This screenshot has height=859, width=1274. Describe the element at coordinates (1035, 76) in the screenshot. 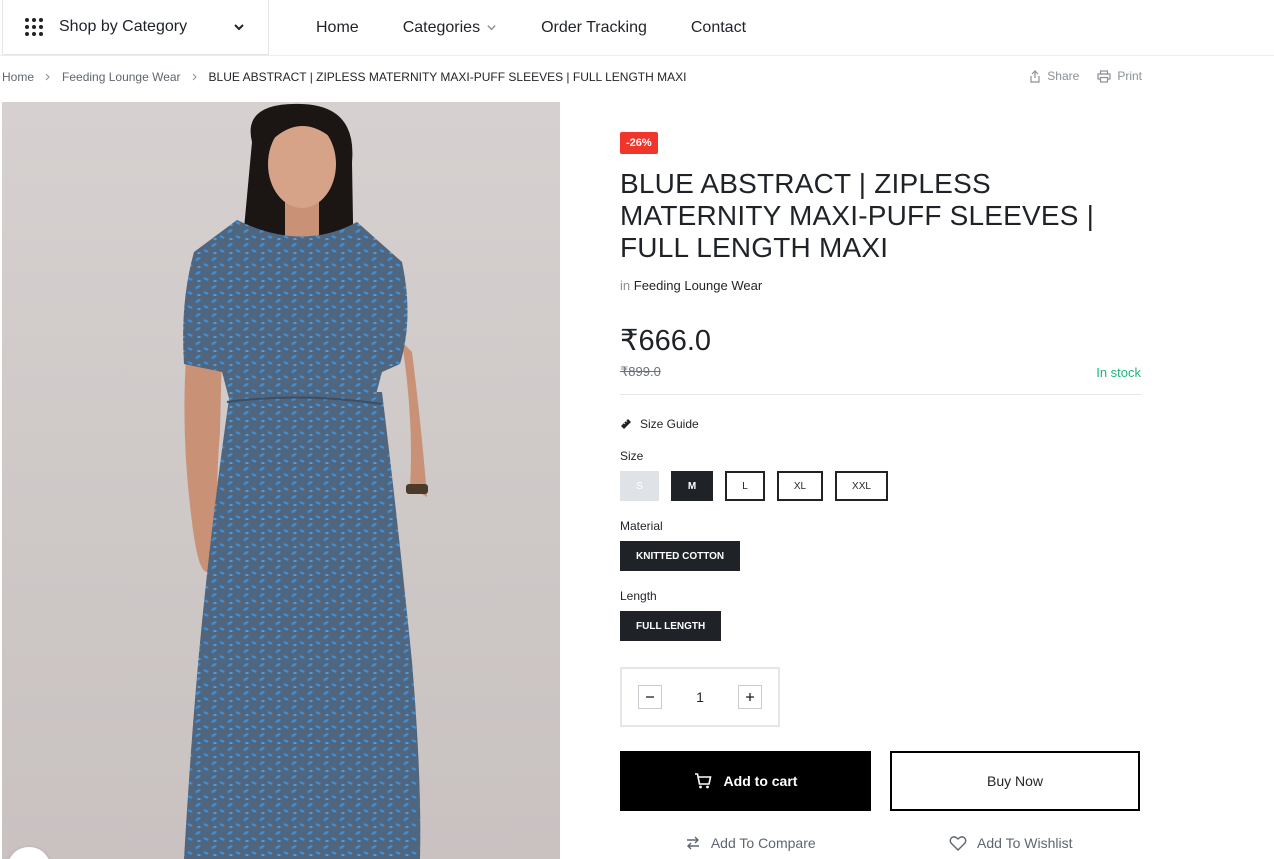

I see `share-icon` at that location.